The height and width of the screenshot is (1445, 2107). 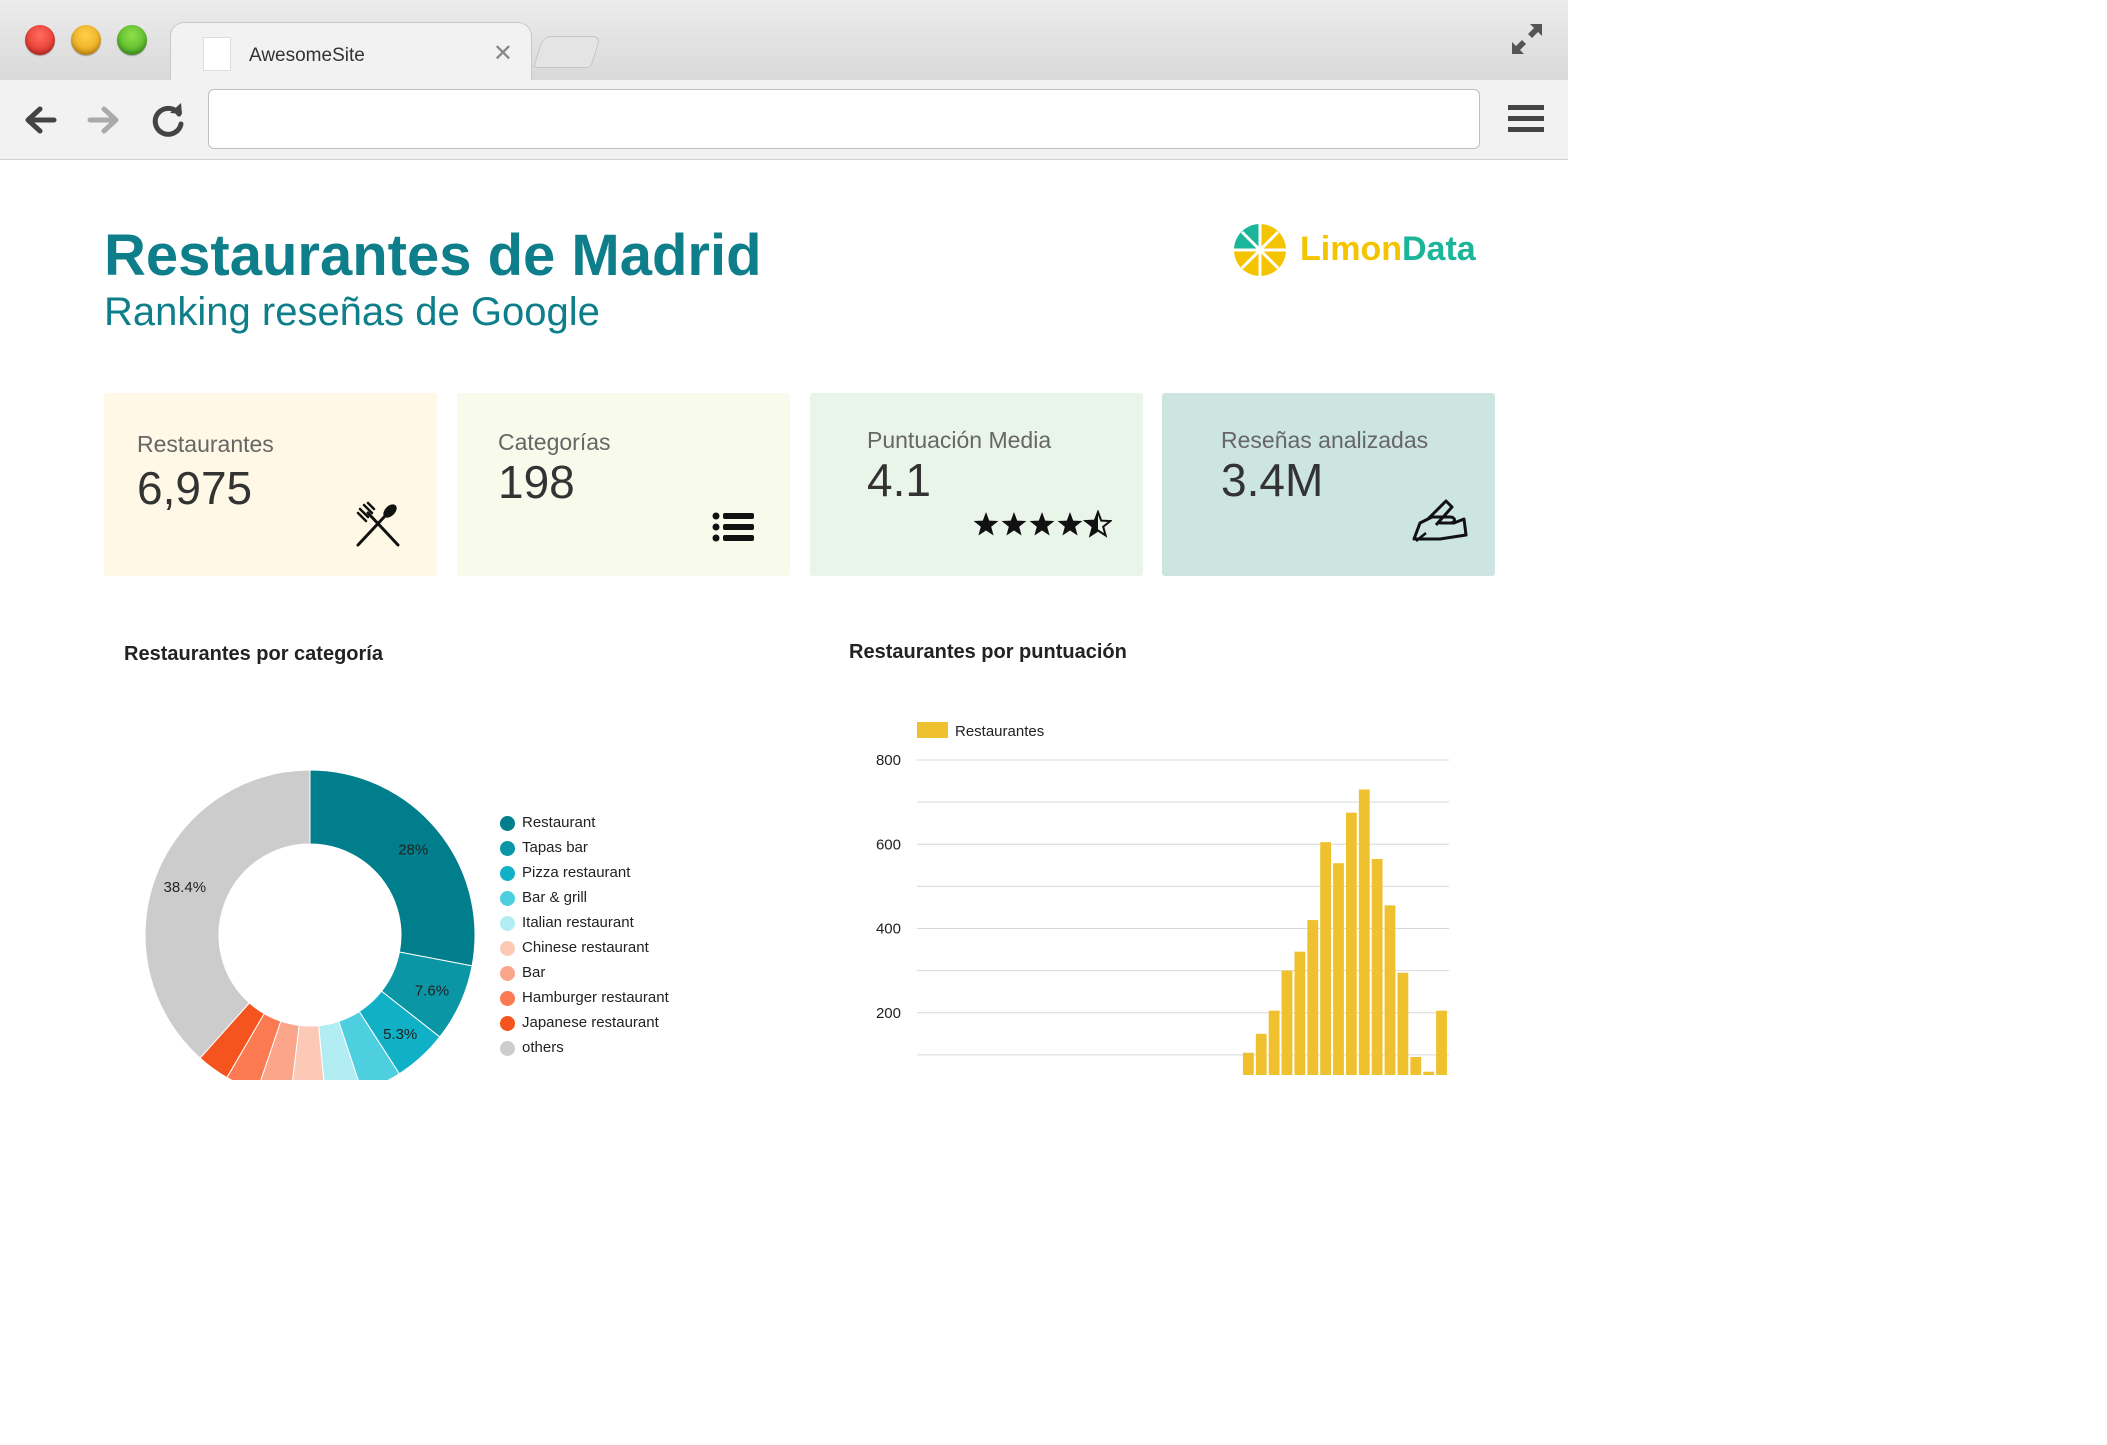 What do you see at coordinates (959, 440) in the screenshot?
I see `kpi-label: Puntuación Media` at bounding box center [959, 440].